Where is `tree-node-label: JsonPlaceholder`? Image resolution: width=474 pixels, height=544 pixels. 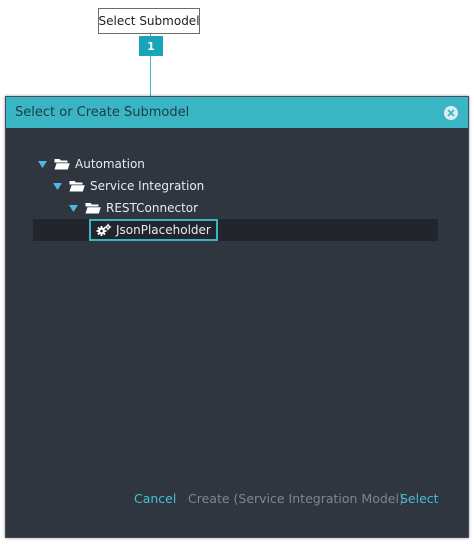
tree-node-label: JsonPlaceholder is located at coordinates (163, 230).